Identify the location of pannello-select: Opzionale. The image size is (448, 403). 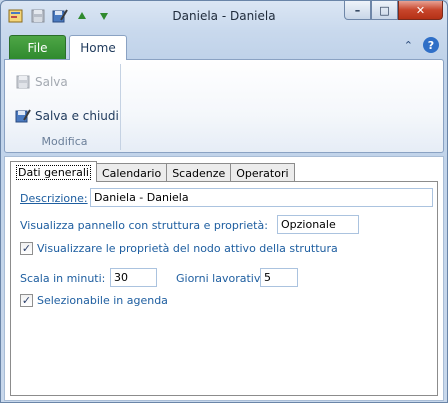
(318, 224).